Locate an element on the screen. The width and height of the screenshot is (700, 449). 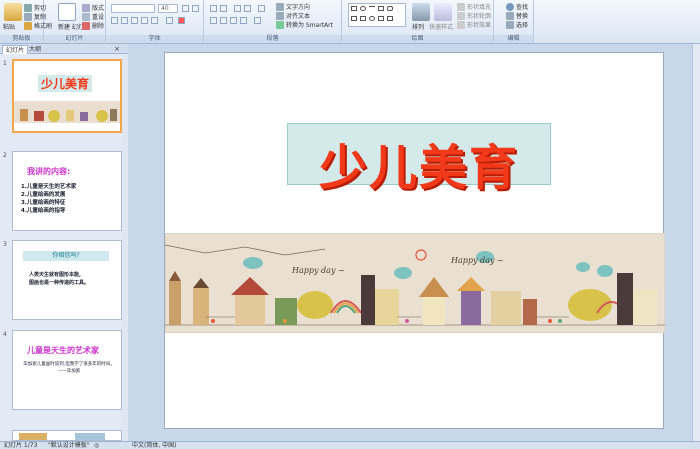
theme-name: "默认设计模板" is located at coordinates (69, 445).